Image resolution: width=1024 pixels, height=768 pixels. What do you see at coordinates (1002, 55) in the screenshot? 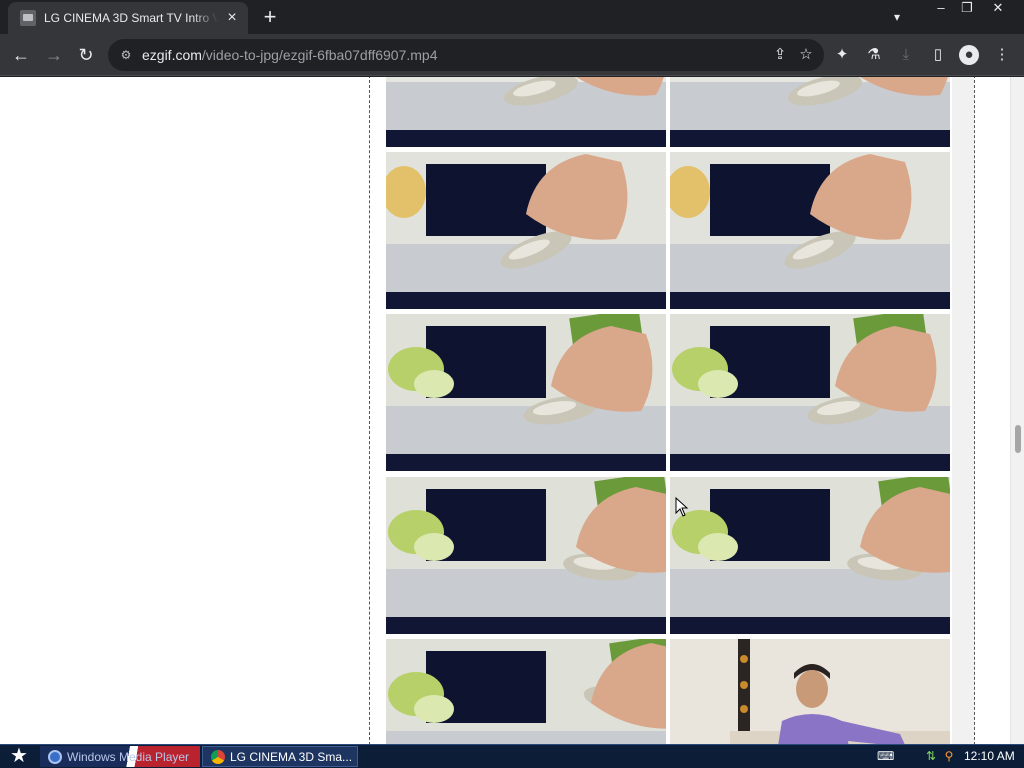
I see `chrome-menu-icon: ⋮` at bounding box center [1002, 55].